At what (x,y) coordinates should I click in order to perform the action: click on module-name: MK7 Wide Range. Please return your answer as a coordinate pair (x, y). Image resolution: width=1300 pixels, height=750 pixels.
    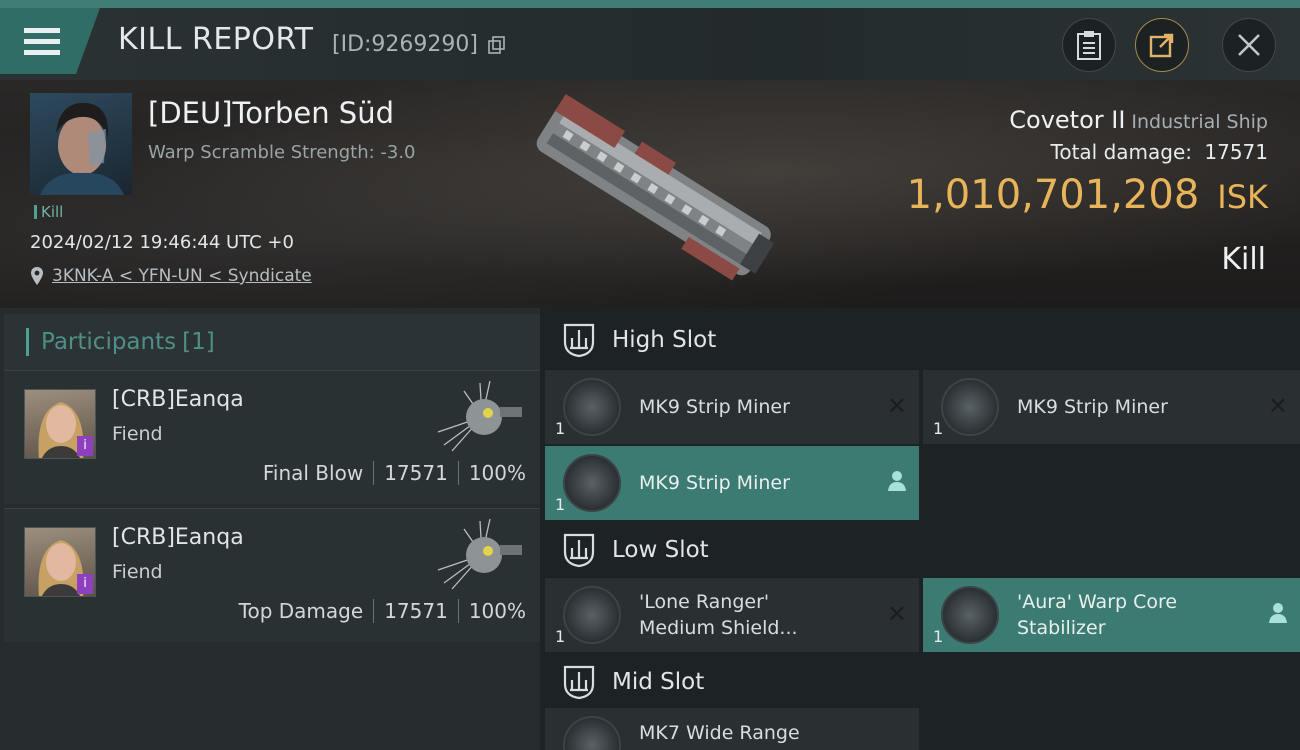
    Looking at the image, I should click on (719, 733).